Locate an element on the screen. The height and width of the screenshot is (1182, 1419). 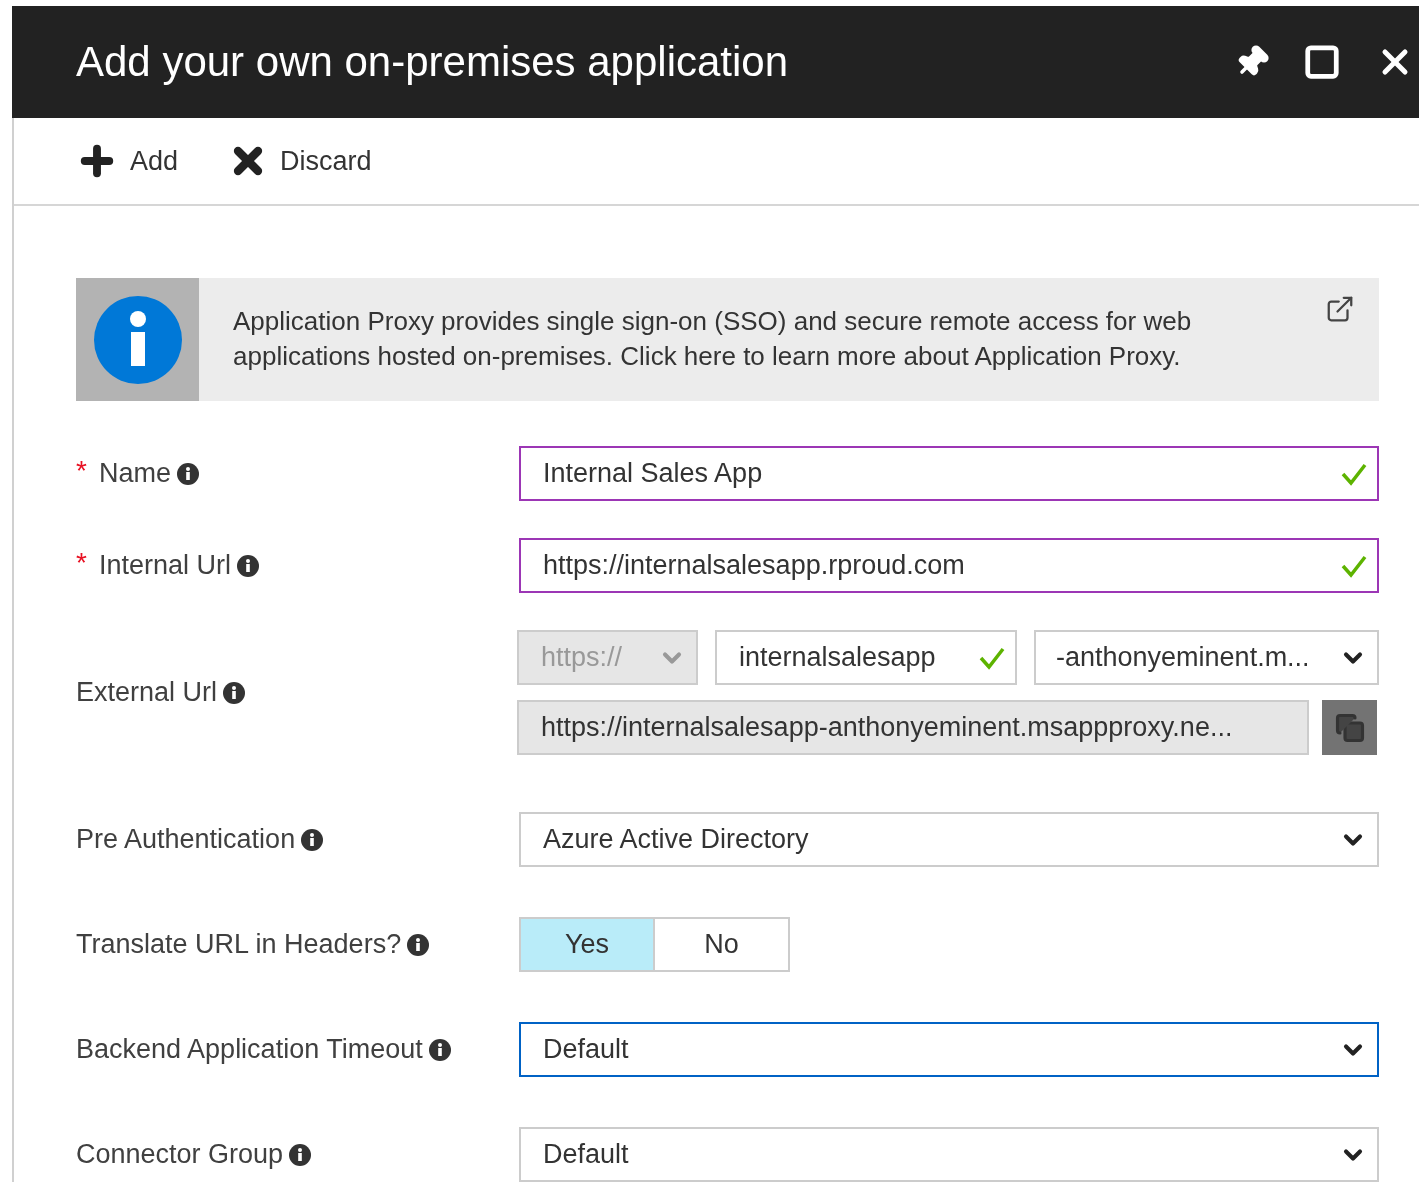
maximize-icon is located at coordinates (1322, 62).